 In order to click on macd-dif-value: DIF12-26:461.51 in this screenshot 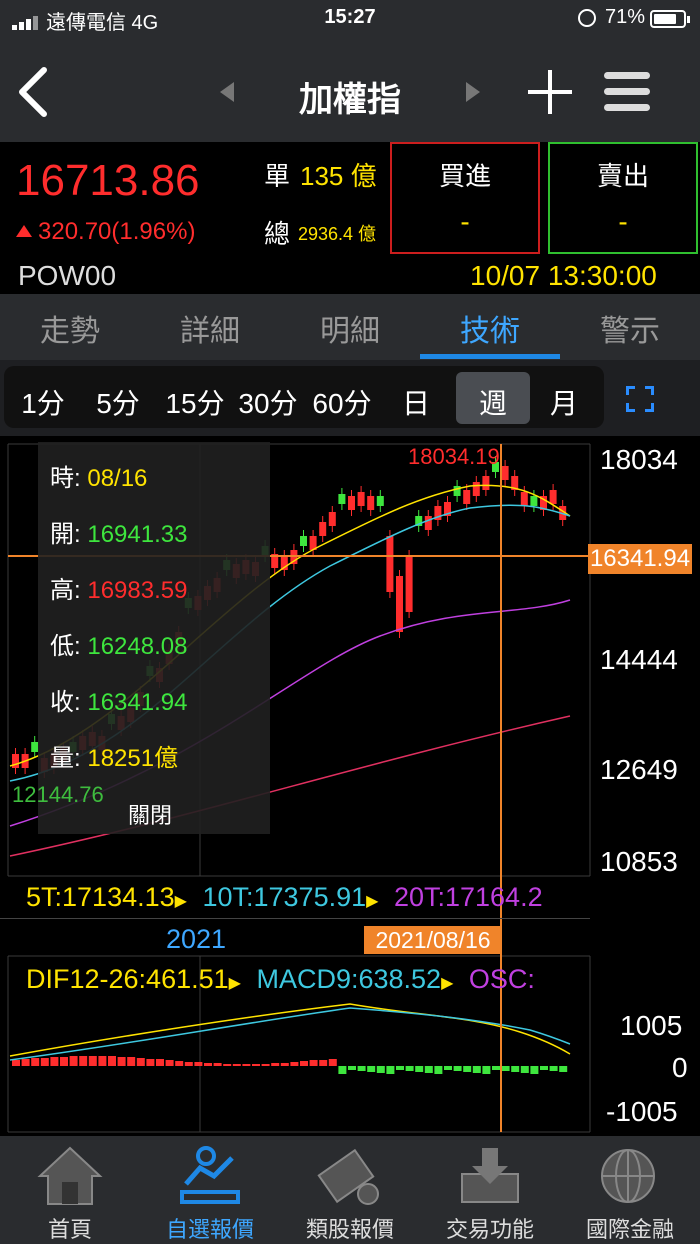, I will do `click(127, 979)`.